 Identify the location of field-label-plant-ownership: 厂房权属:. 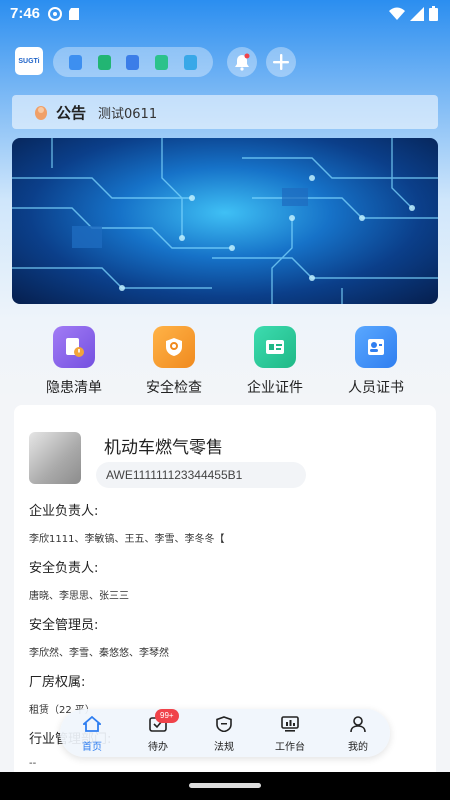
(57, 682).